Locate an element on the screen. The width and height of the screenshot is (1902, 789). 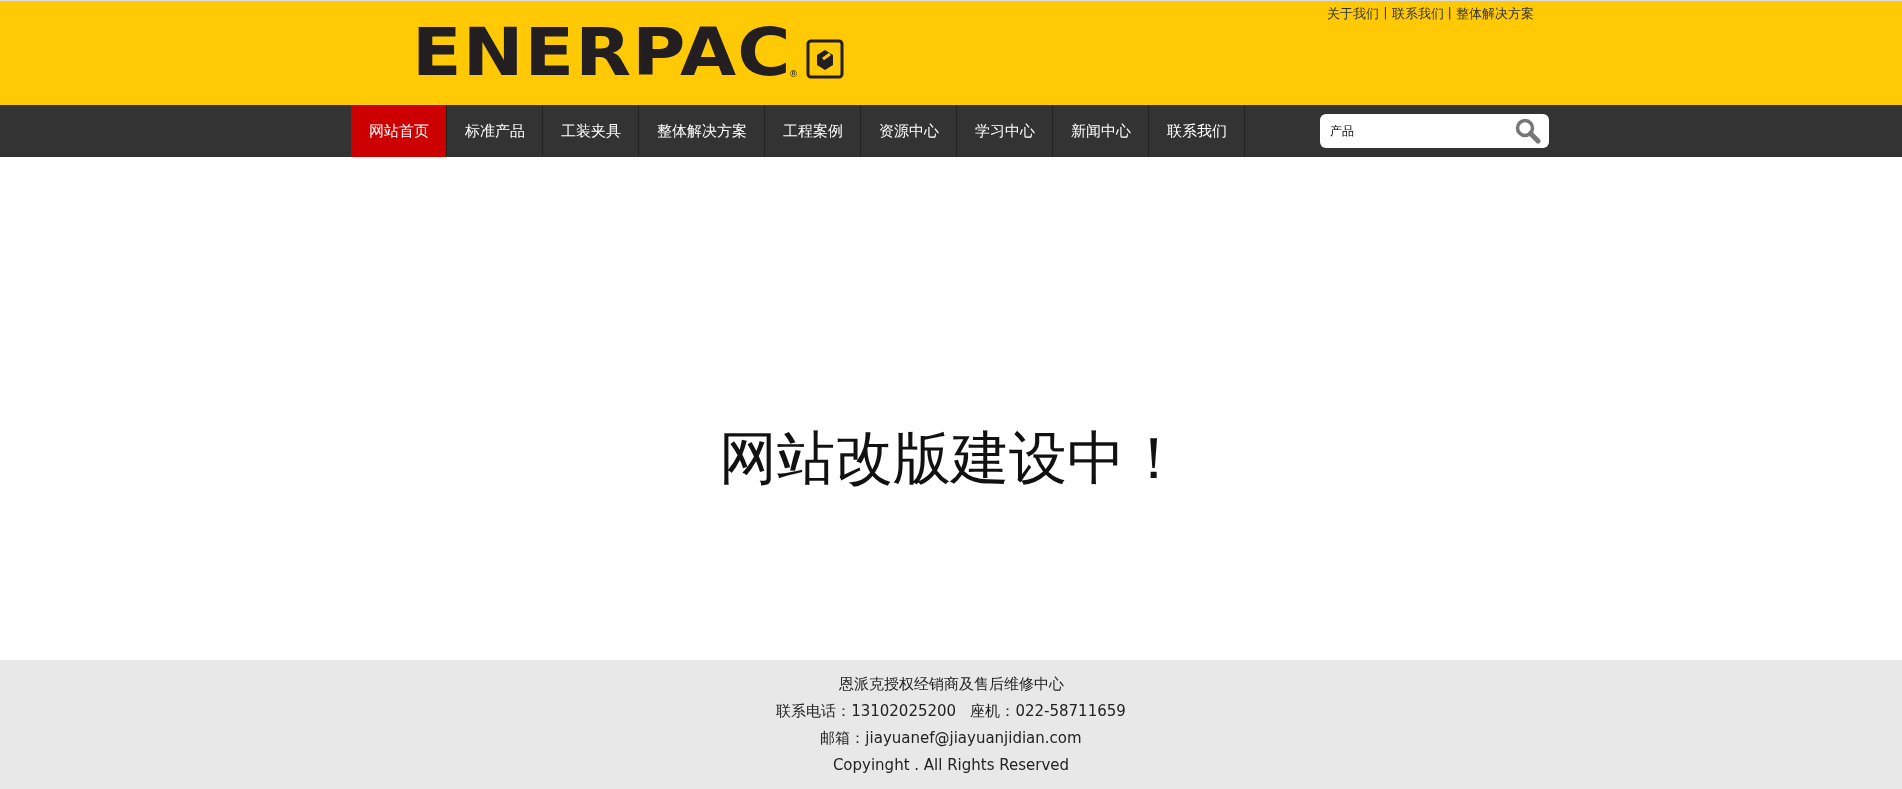
nav-item: 工程案例 is located at coordinates (813, 131).